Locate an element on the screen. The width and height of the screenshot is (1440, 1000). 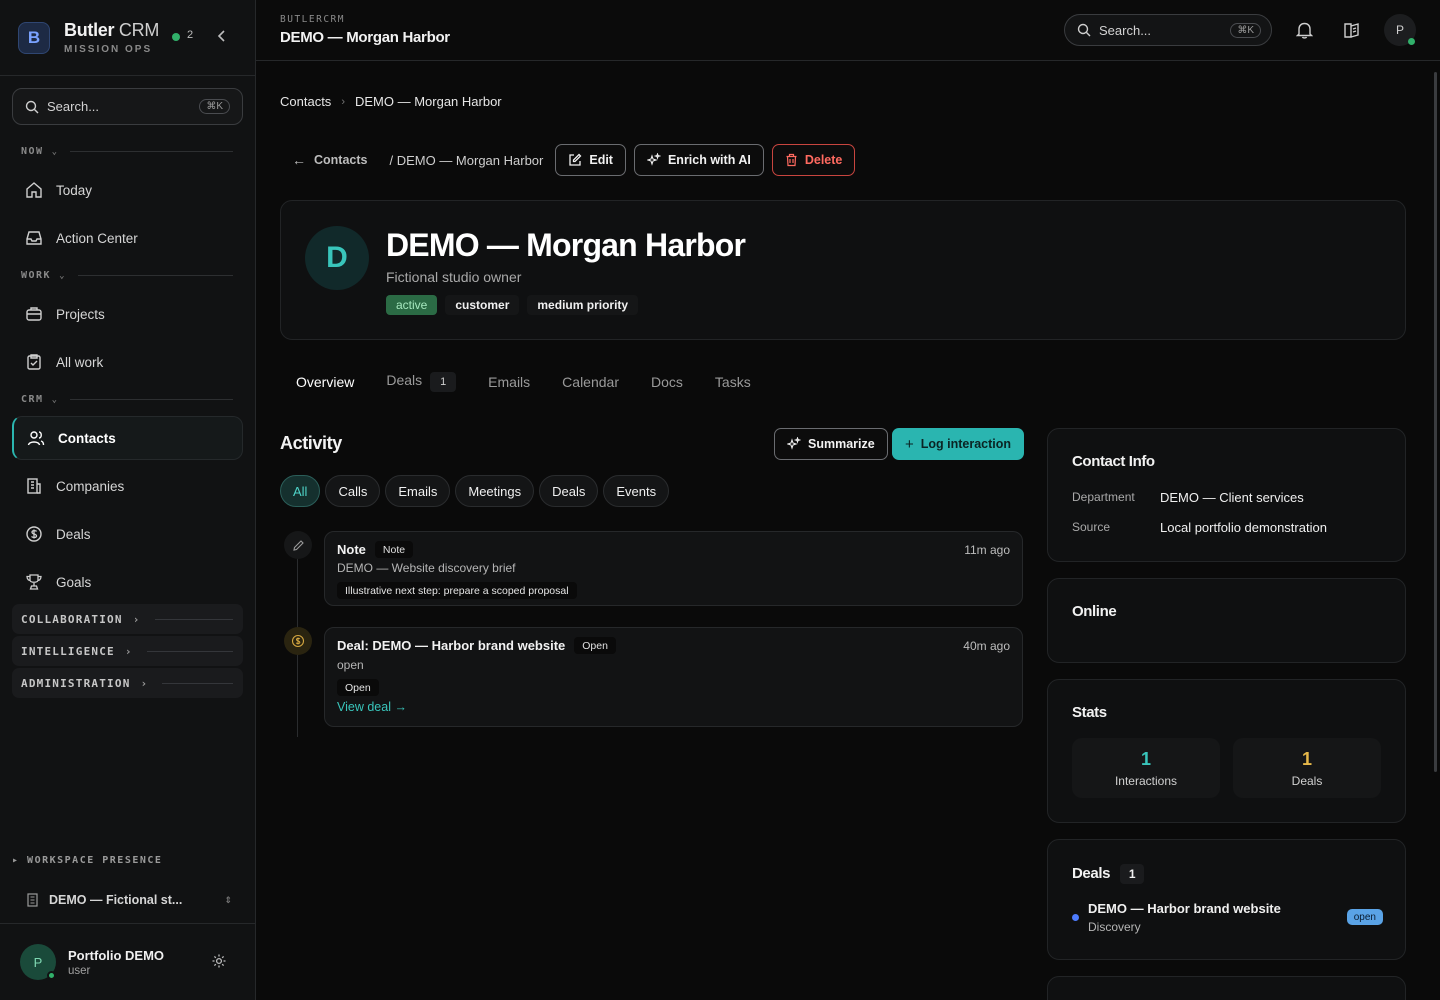
brand-logo: B is located at coordinates (34, 37).